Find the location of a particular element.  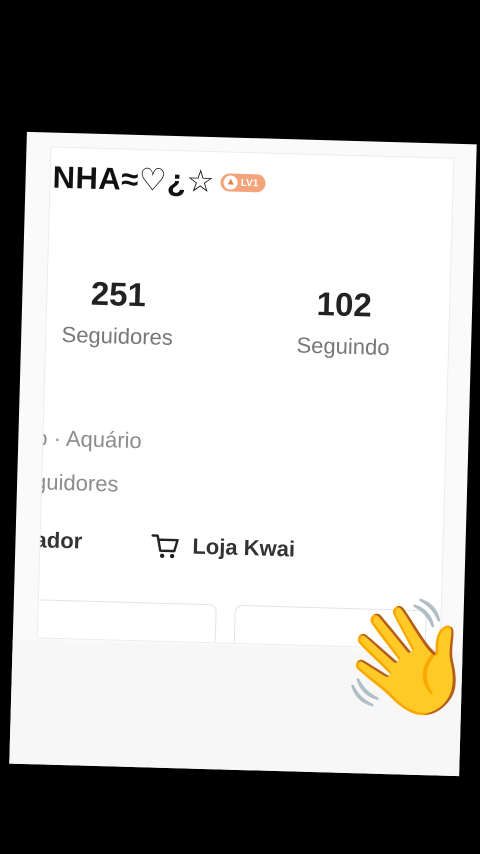

followers-count: 251 is located at coordinates (118, 294).